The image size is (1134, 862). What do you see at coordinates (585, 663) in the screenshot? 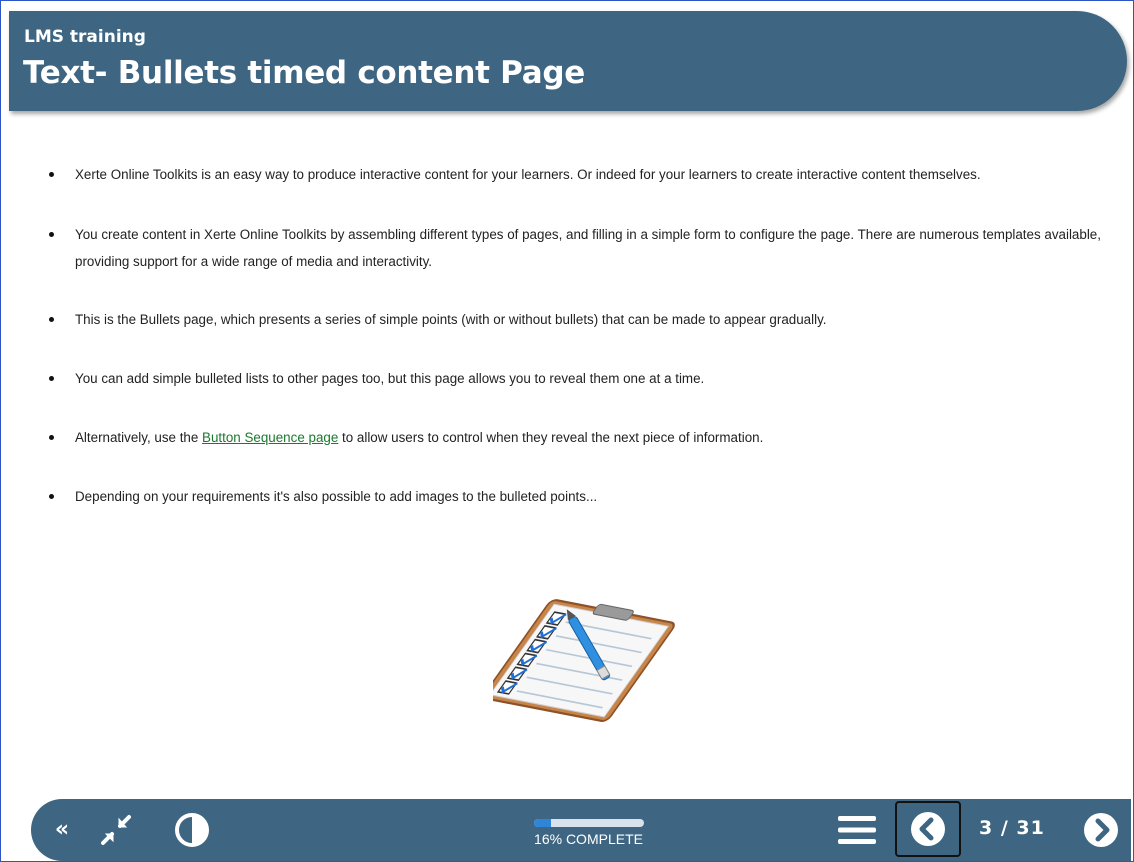
I see `clipboard-checklist-icon` at bounding box center [585, 663].